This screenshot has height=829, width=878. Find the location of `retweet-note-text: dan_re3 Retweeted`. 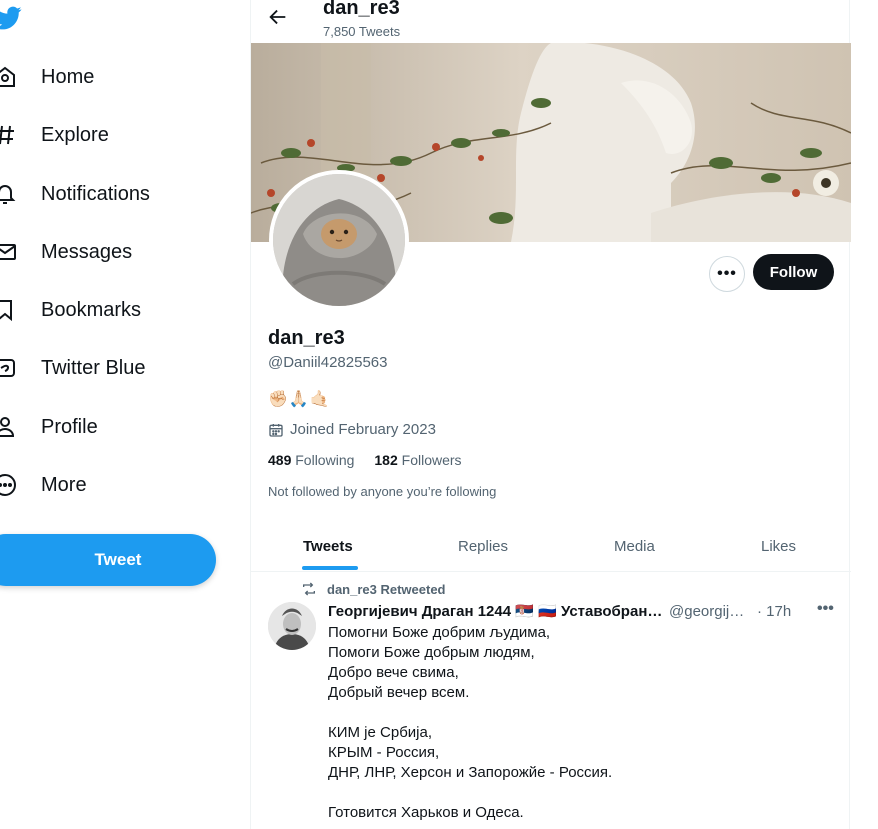

retweet-note-text: dan_re3 Retweeted is located at coordinates (386, 589).